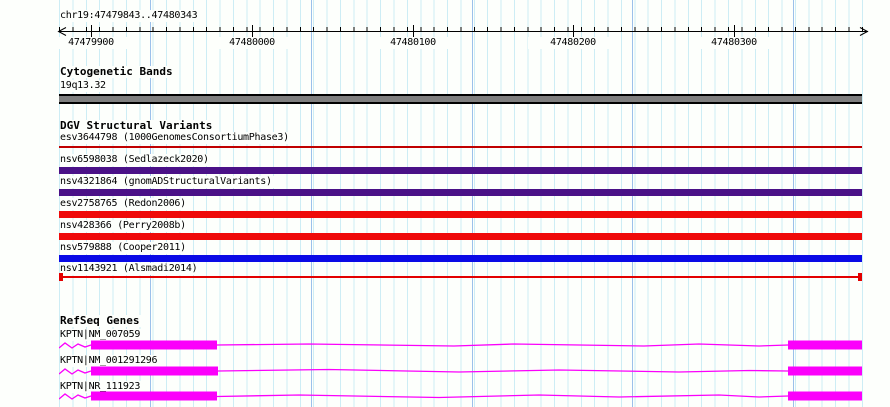  Describe the element at coordinates (176, 138) in the screenshot. I see `variant-label: esv3644798 (1000GenomesConsortiumPhase3)` at that location.